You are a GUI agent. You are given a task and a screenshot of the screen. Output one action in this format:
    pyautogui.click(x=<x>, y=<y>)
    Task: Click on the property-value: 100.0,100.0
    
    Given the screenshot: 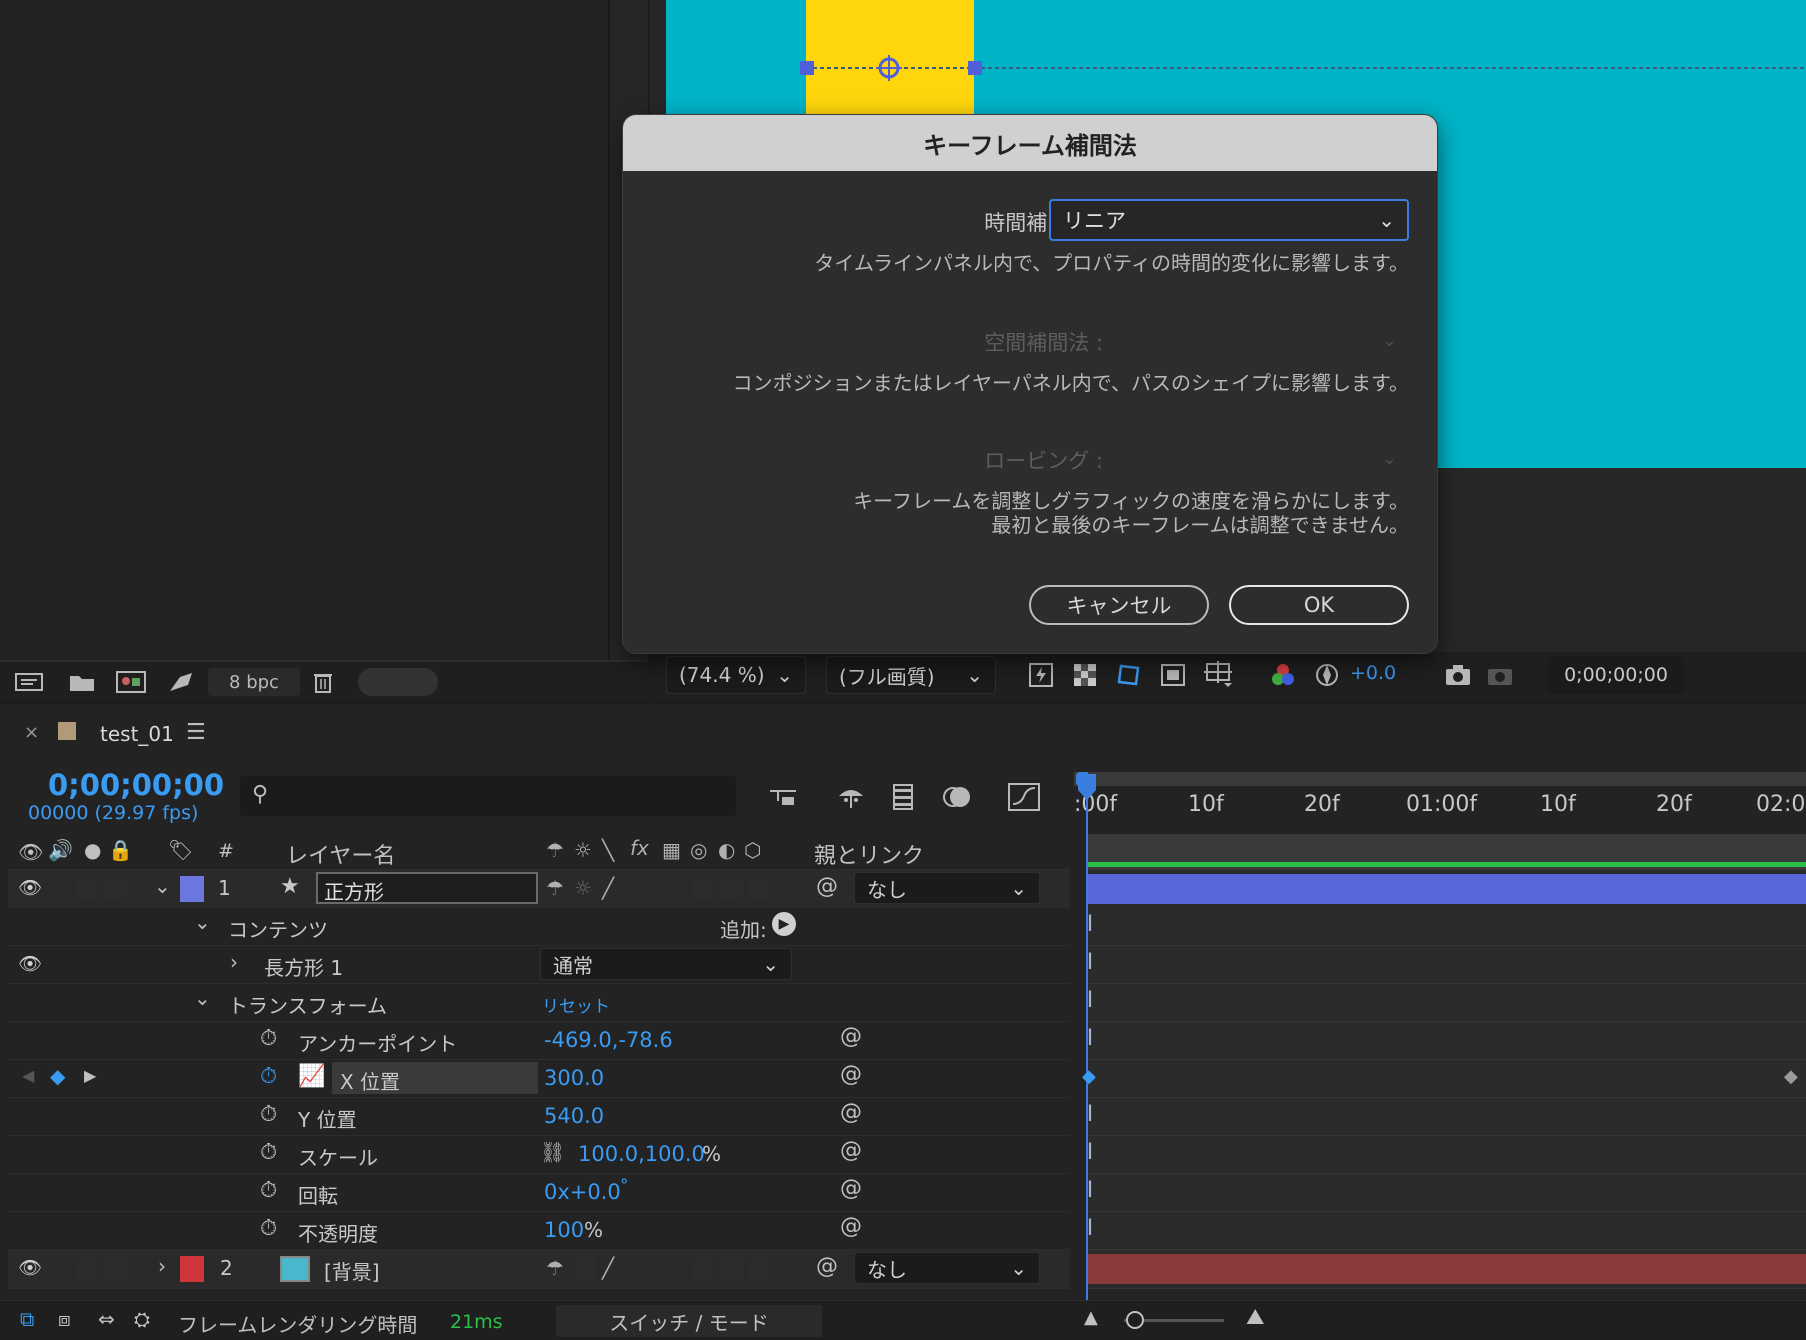 What is the action you would take?
    pyautogui.click(x=641, y=1154)
    